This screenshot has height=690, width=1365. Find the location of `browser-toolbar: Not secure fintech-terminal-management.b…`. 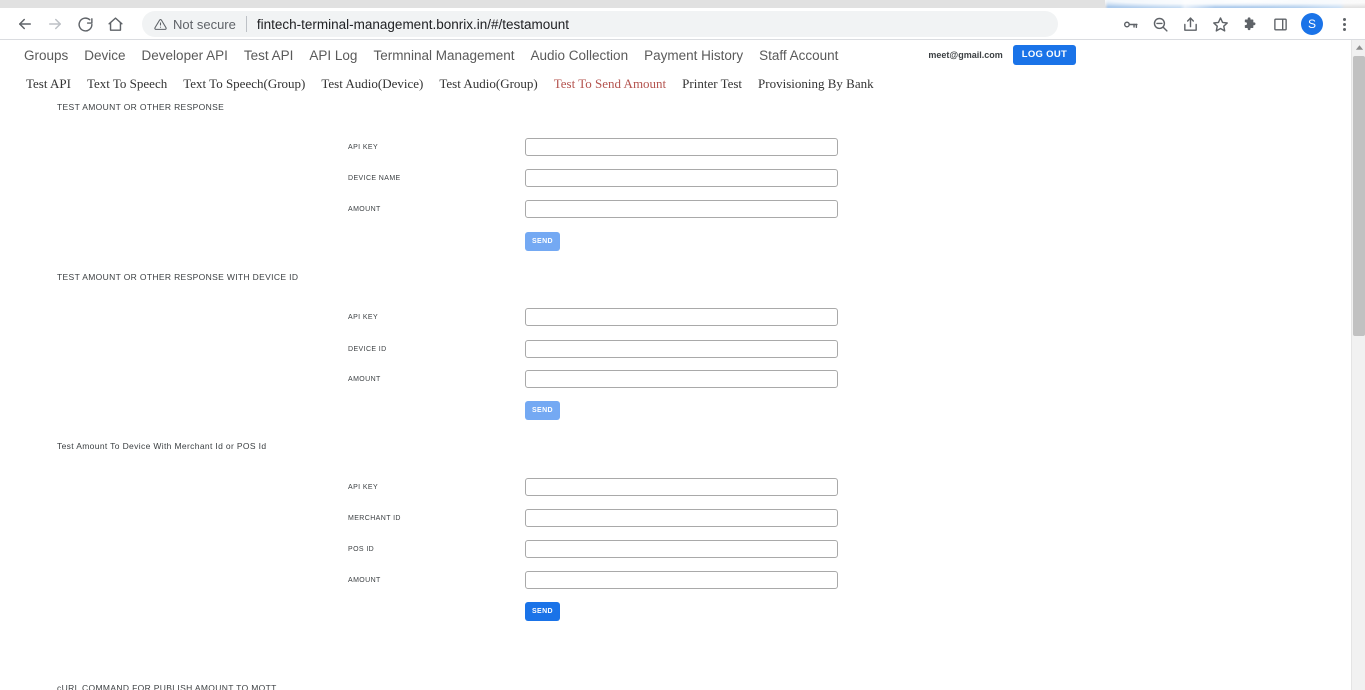

browser-toolbar: Not secure fintech-terminal-management.b… is located at coordinates (682, 24).